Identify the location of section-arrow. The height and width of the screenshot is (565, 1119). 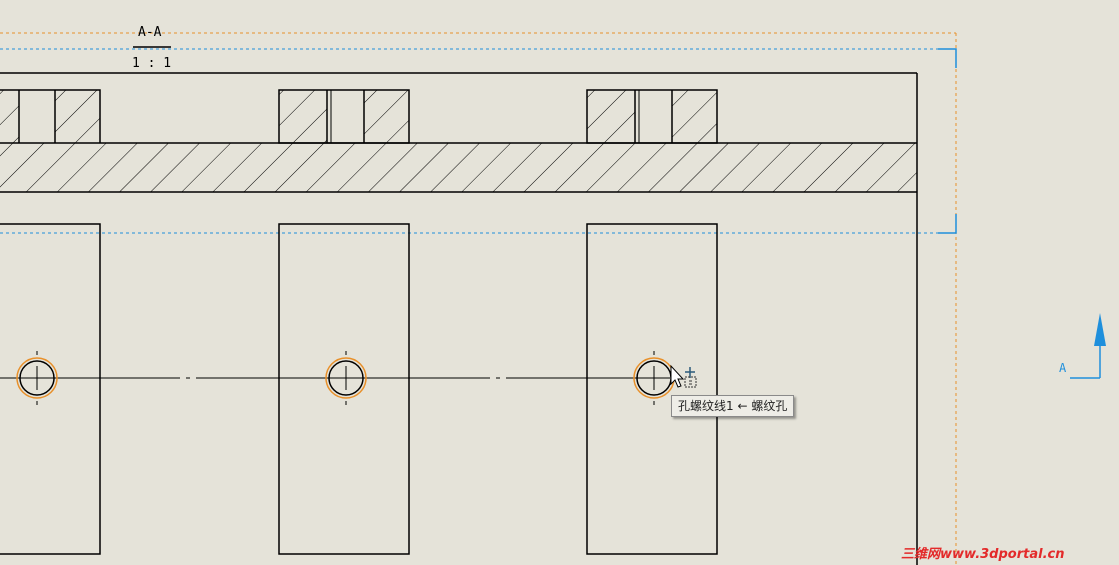
(1088, 346).